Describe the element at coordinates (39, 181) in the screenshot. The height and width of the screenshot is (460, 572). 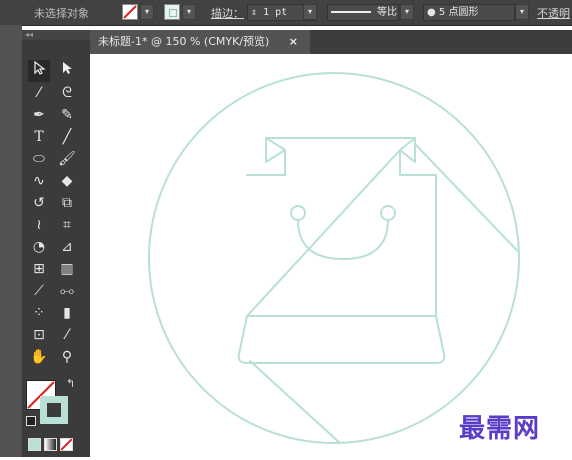
I see `shaper-tool-icon: ∿` at that location.